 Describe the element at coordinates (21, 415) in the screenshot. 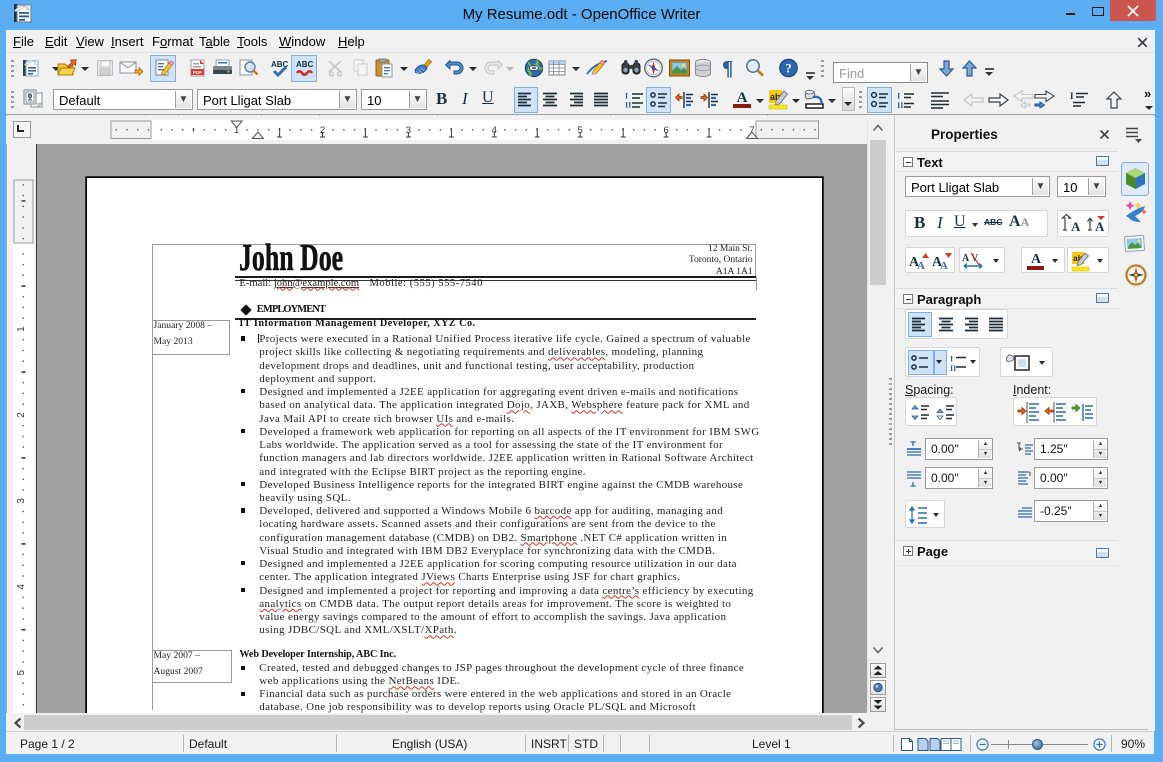

I see `svg-text: 2` at that location.